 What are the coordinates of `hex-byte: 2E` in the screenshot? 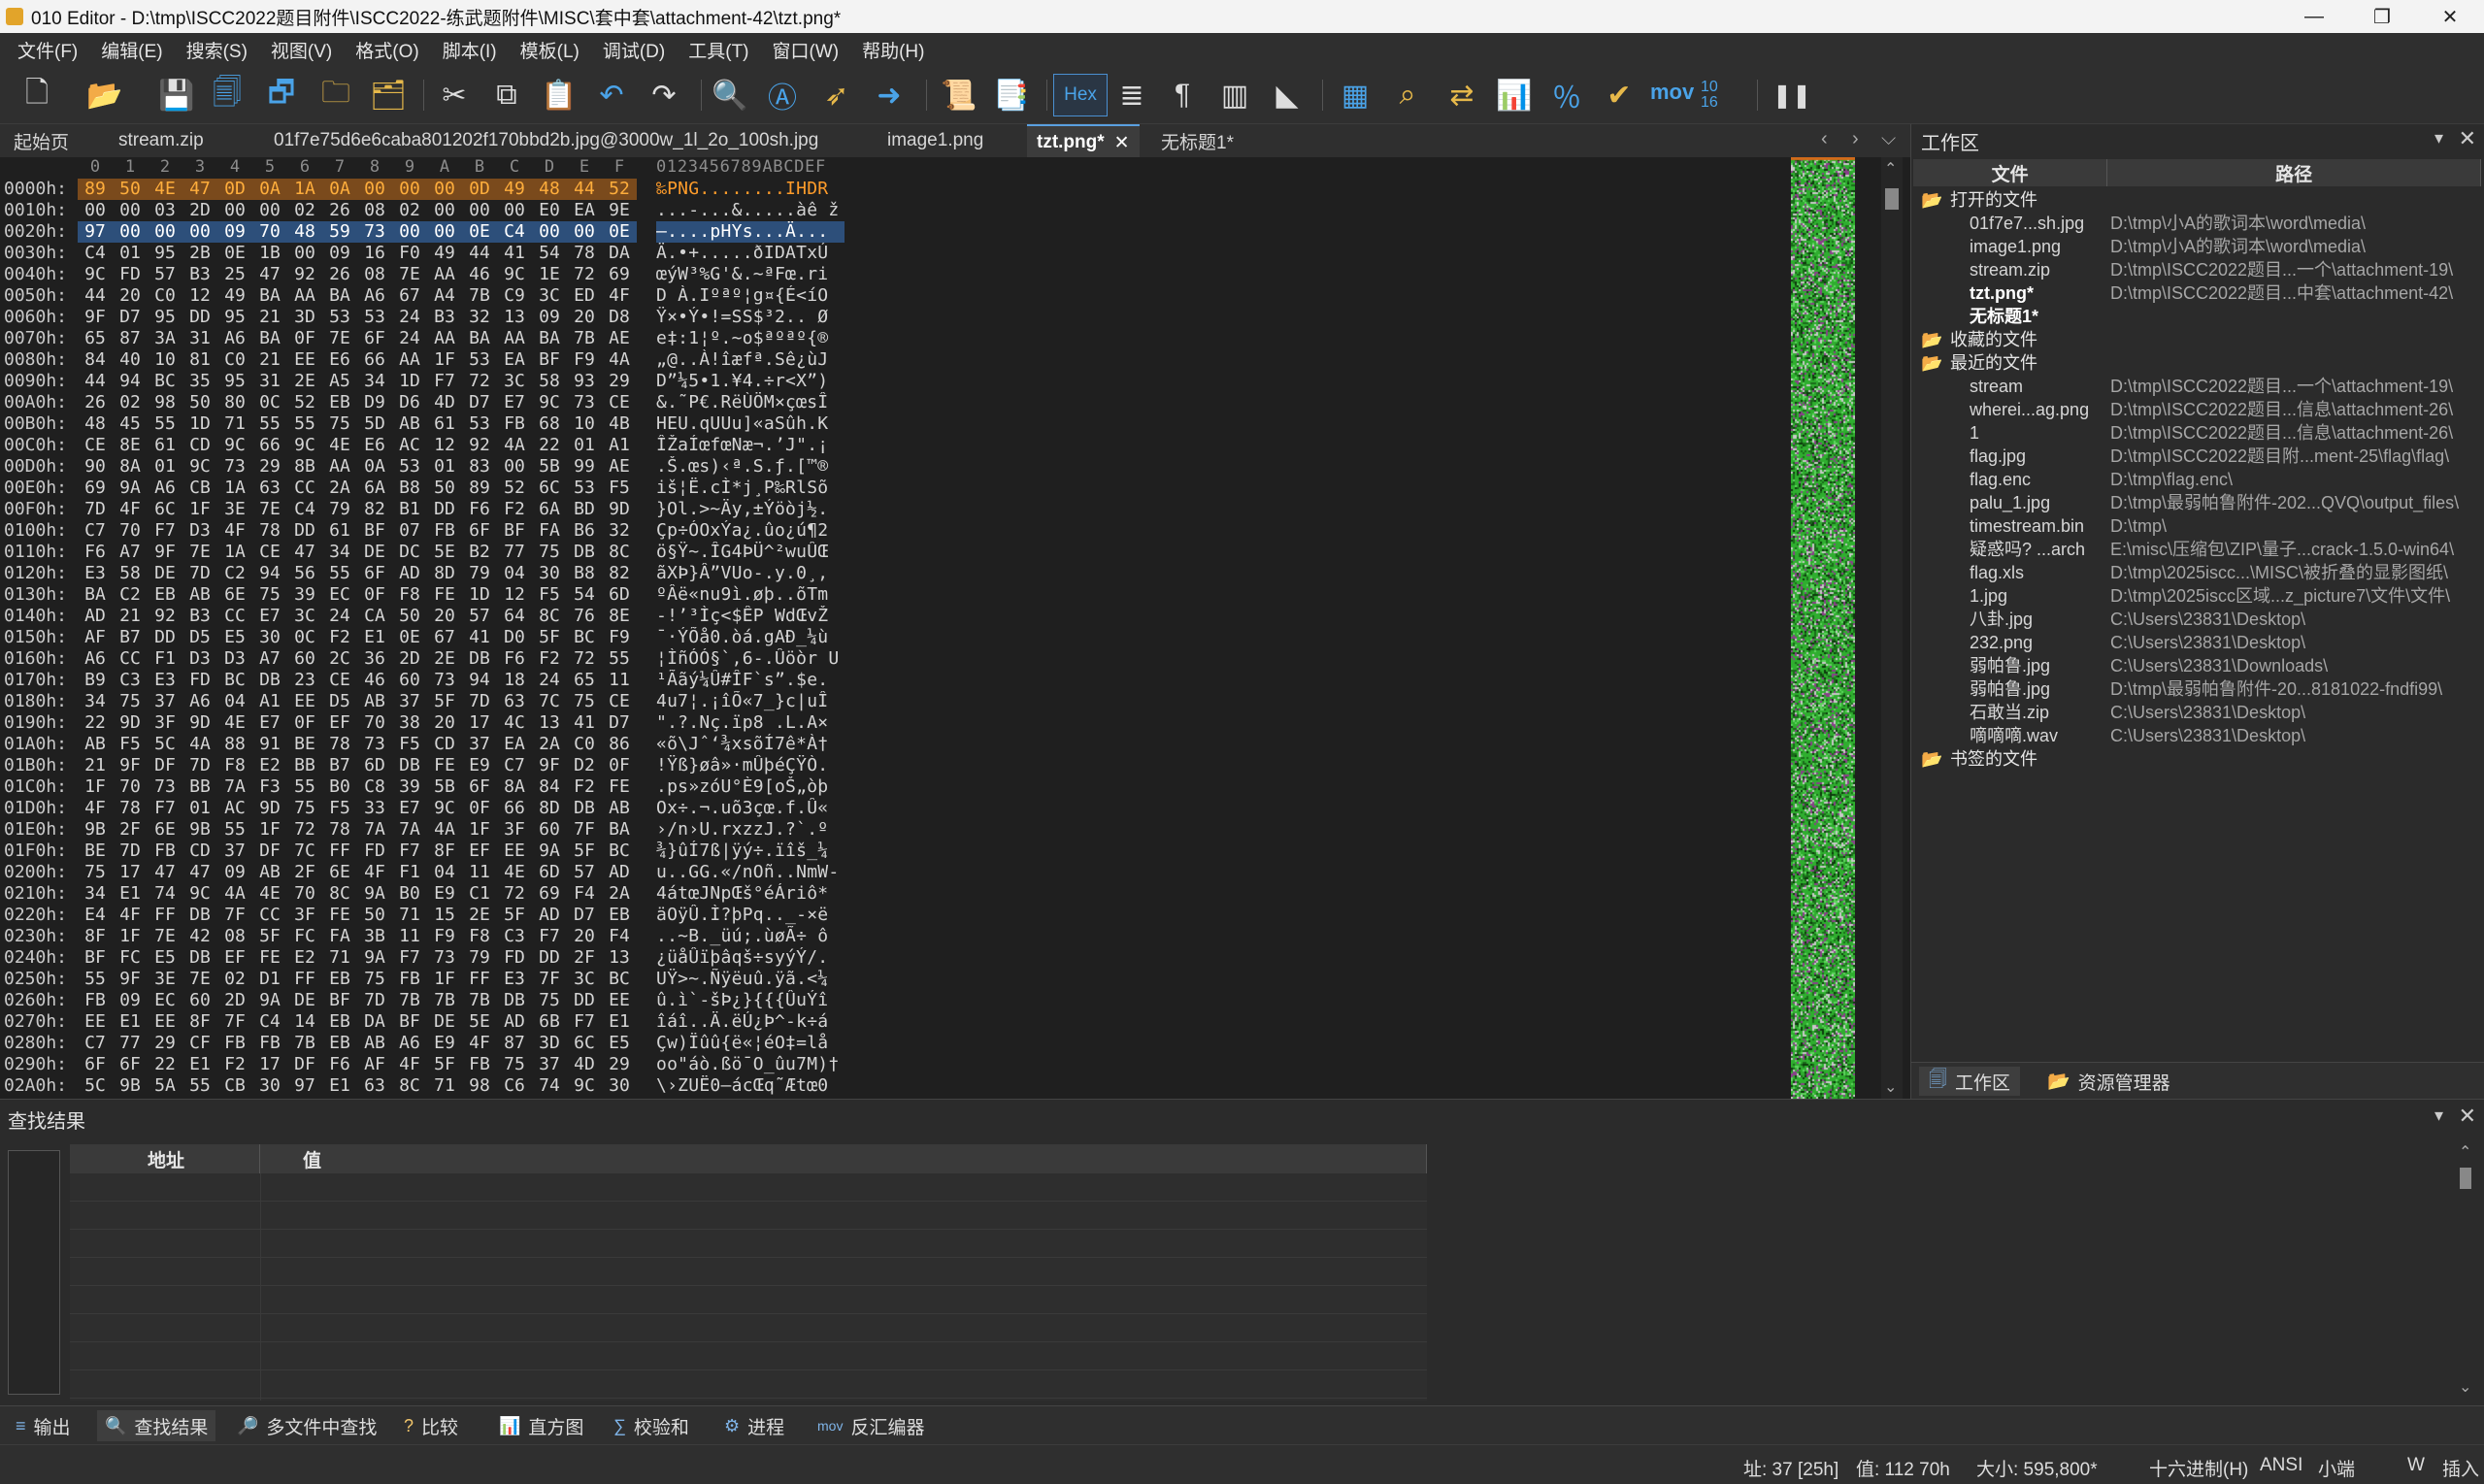 It's located at (304, 381).